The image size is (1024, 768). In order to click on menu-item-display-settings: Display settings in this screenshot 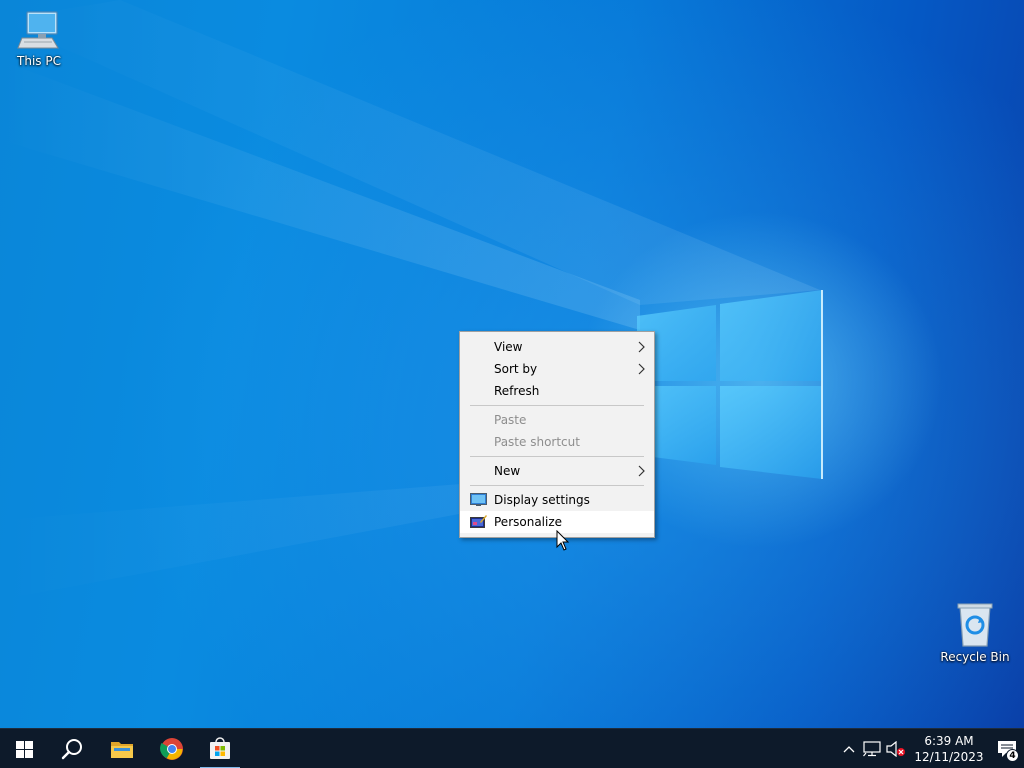, I will do `click(557, 500)`.